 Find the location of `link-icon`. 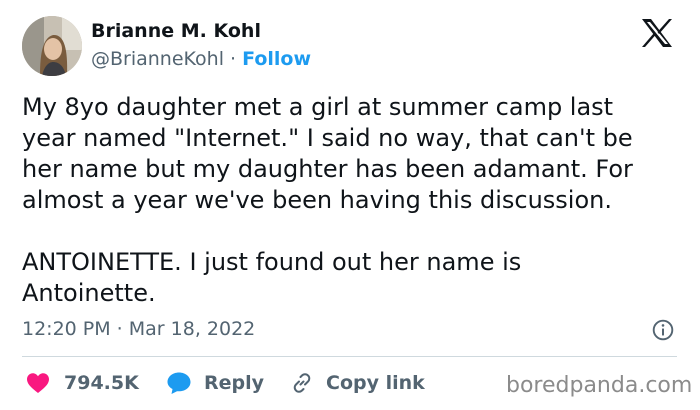

link-icon is located at coordinates (302, 383).